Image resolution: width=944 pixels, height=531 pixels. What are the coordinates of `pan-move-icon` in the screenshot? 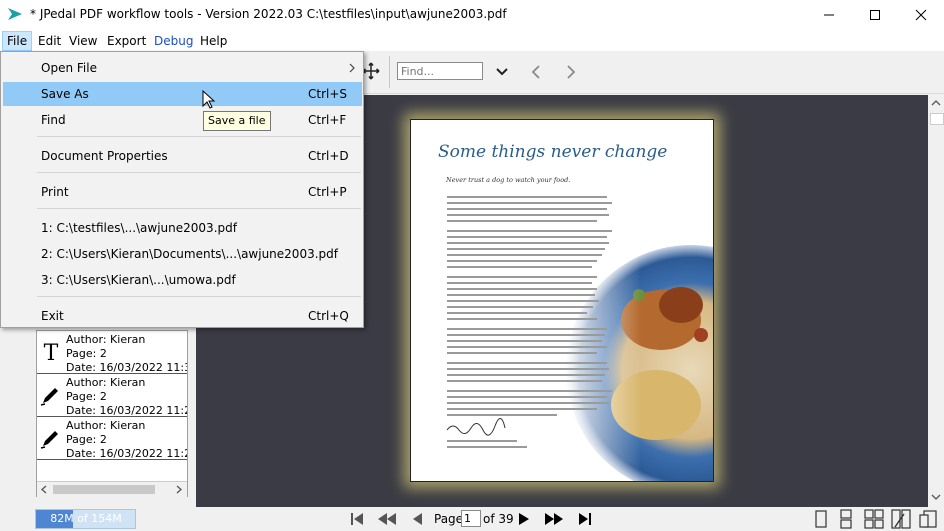 It's located at (371, 71).